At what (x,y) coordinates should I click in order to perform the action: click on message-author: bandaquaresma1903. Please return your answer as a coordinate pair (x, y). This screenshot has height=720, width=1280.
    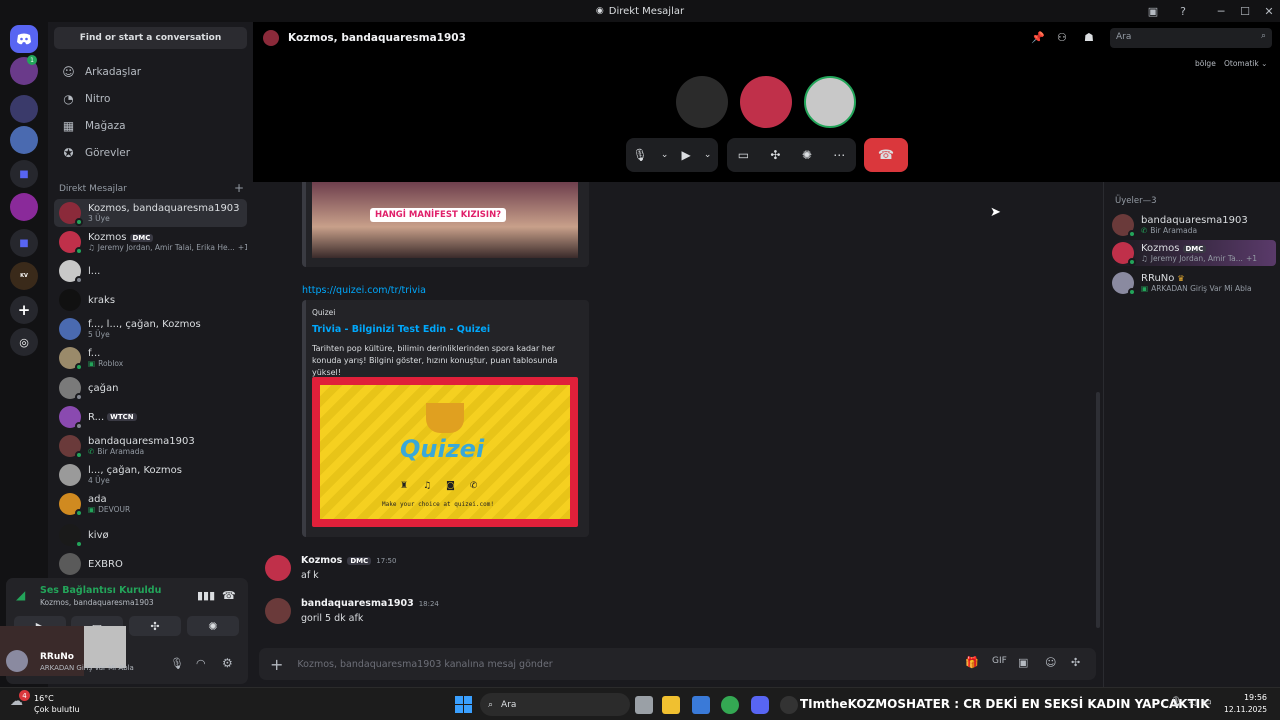
    Looking at the image, I should click on (357, 603).